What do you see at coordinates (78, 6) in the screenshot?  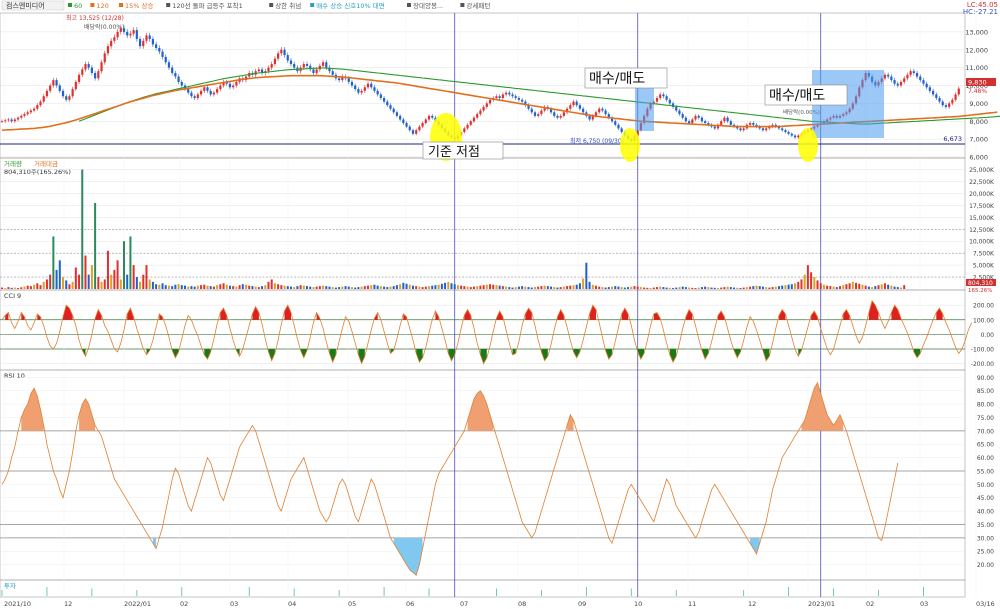 I see `legend-item: 60` at bounding box center [78, 6].